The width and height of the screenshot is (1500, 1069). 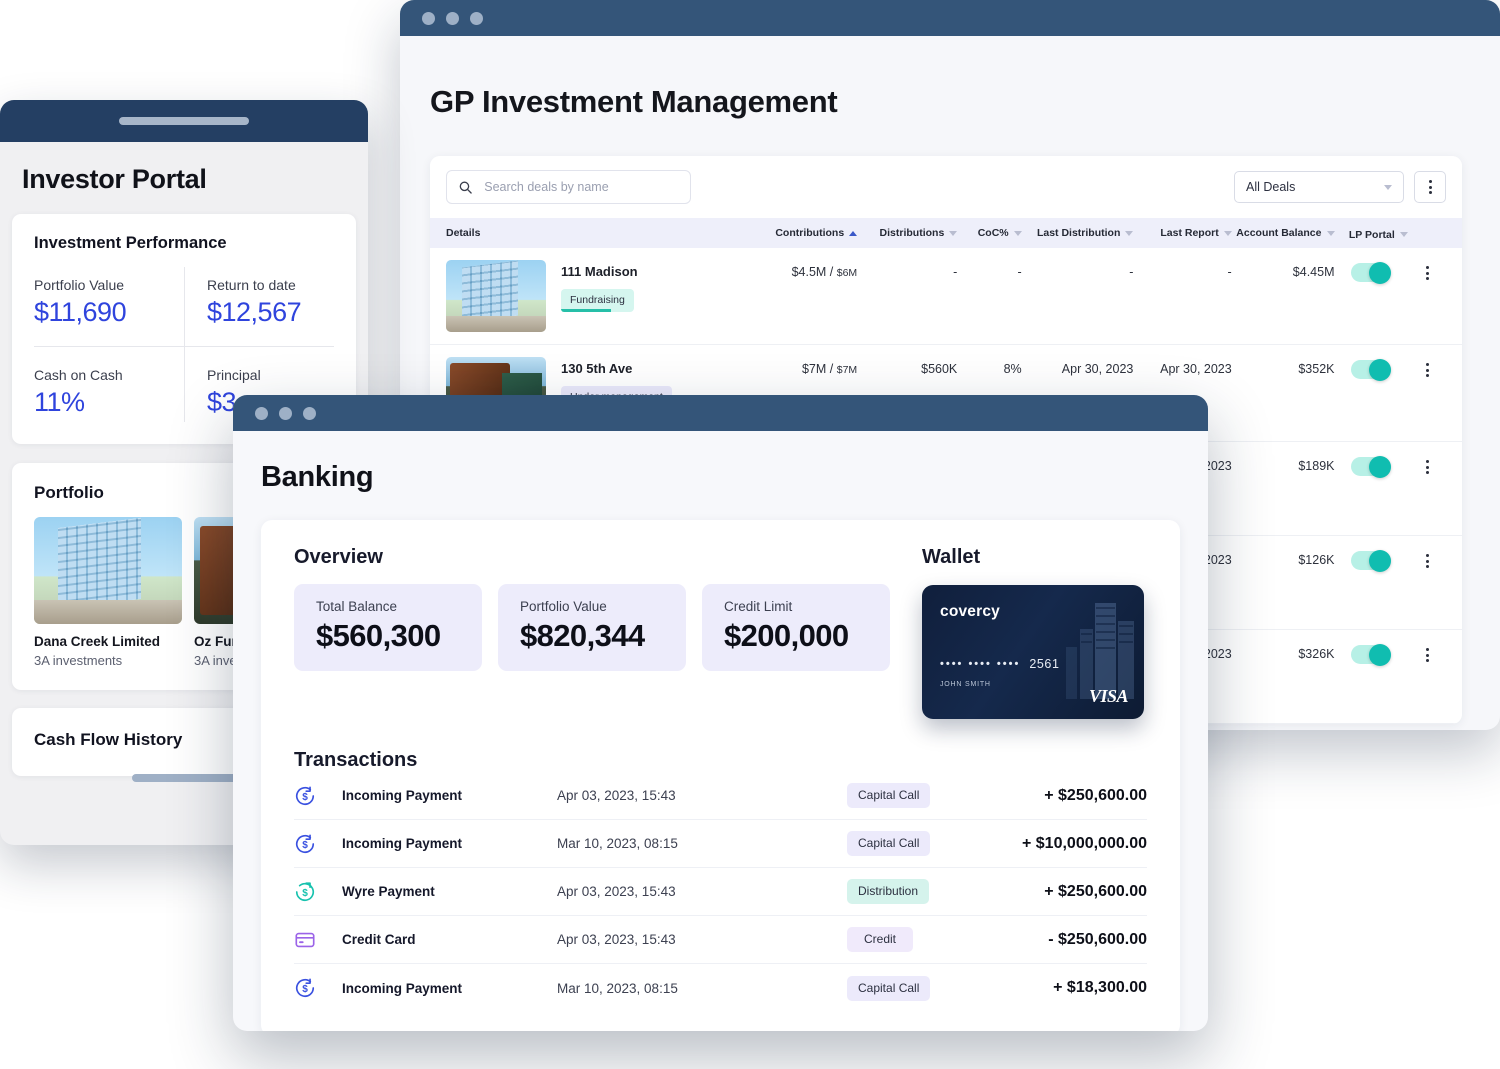 What do you see at coordinates (950, 18) in the screenshot?
I see `gp-window-titlebar` at bounding box center [950, 18].